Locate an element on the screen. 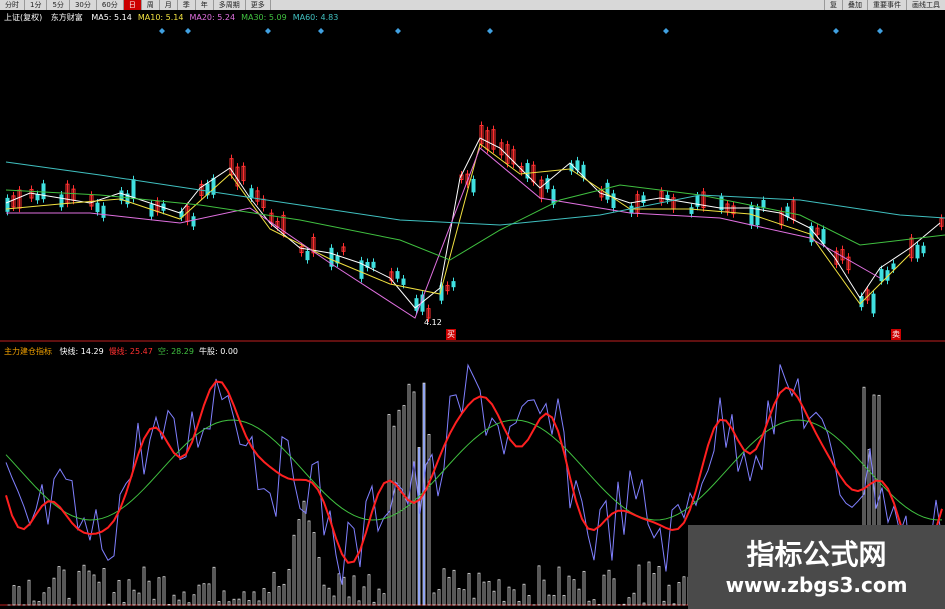  indicator-legend-item-3: 牛股: 0.00 is located at coordinates (218, 351).